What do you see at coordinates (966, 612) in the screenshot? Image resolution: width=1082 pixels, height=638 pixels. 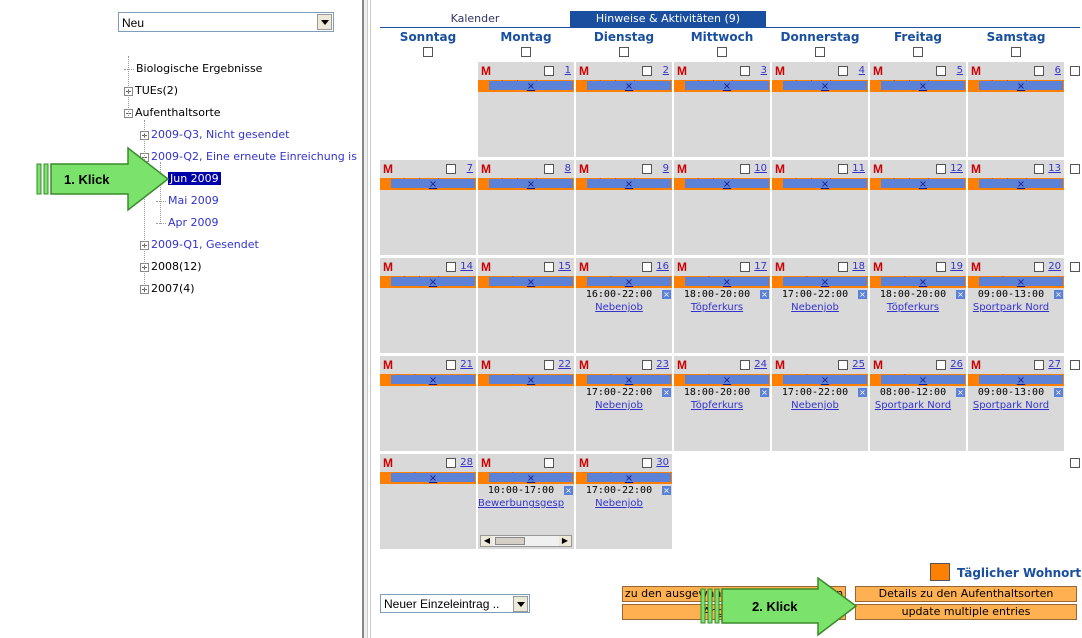 I see `update-multiple-entries-button: update multiple entries` at bounding box center [966, 612].